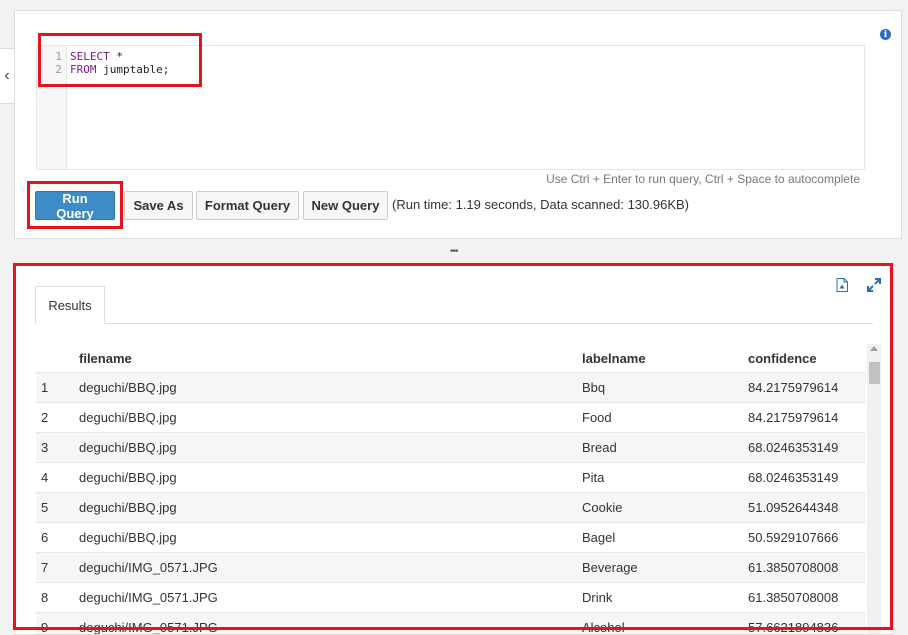 The image size is (908, 635). Describe the element at coordinates (90, 56) in the screenshot. I see `sql-keyword: SELECT` at that location.